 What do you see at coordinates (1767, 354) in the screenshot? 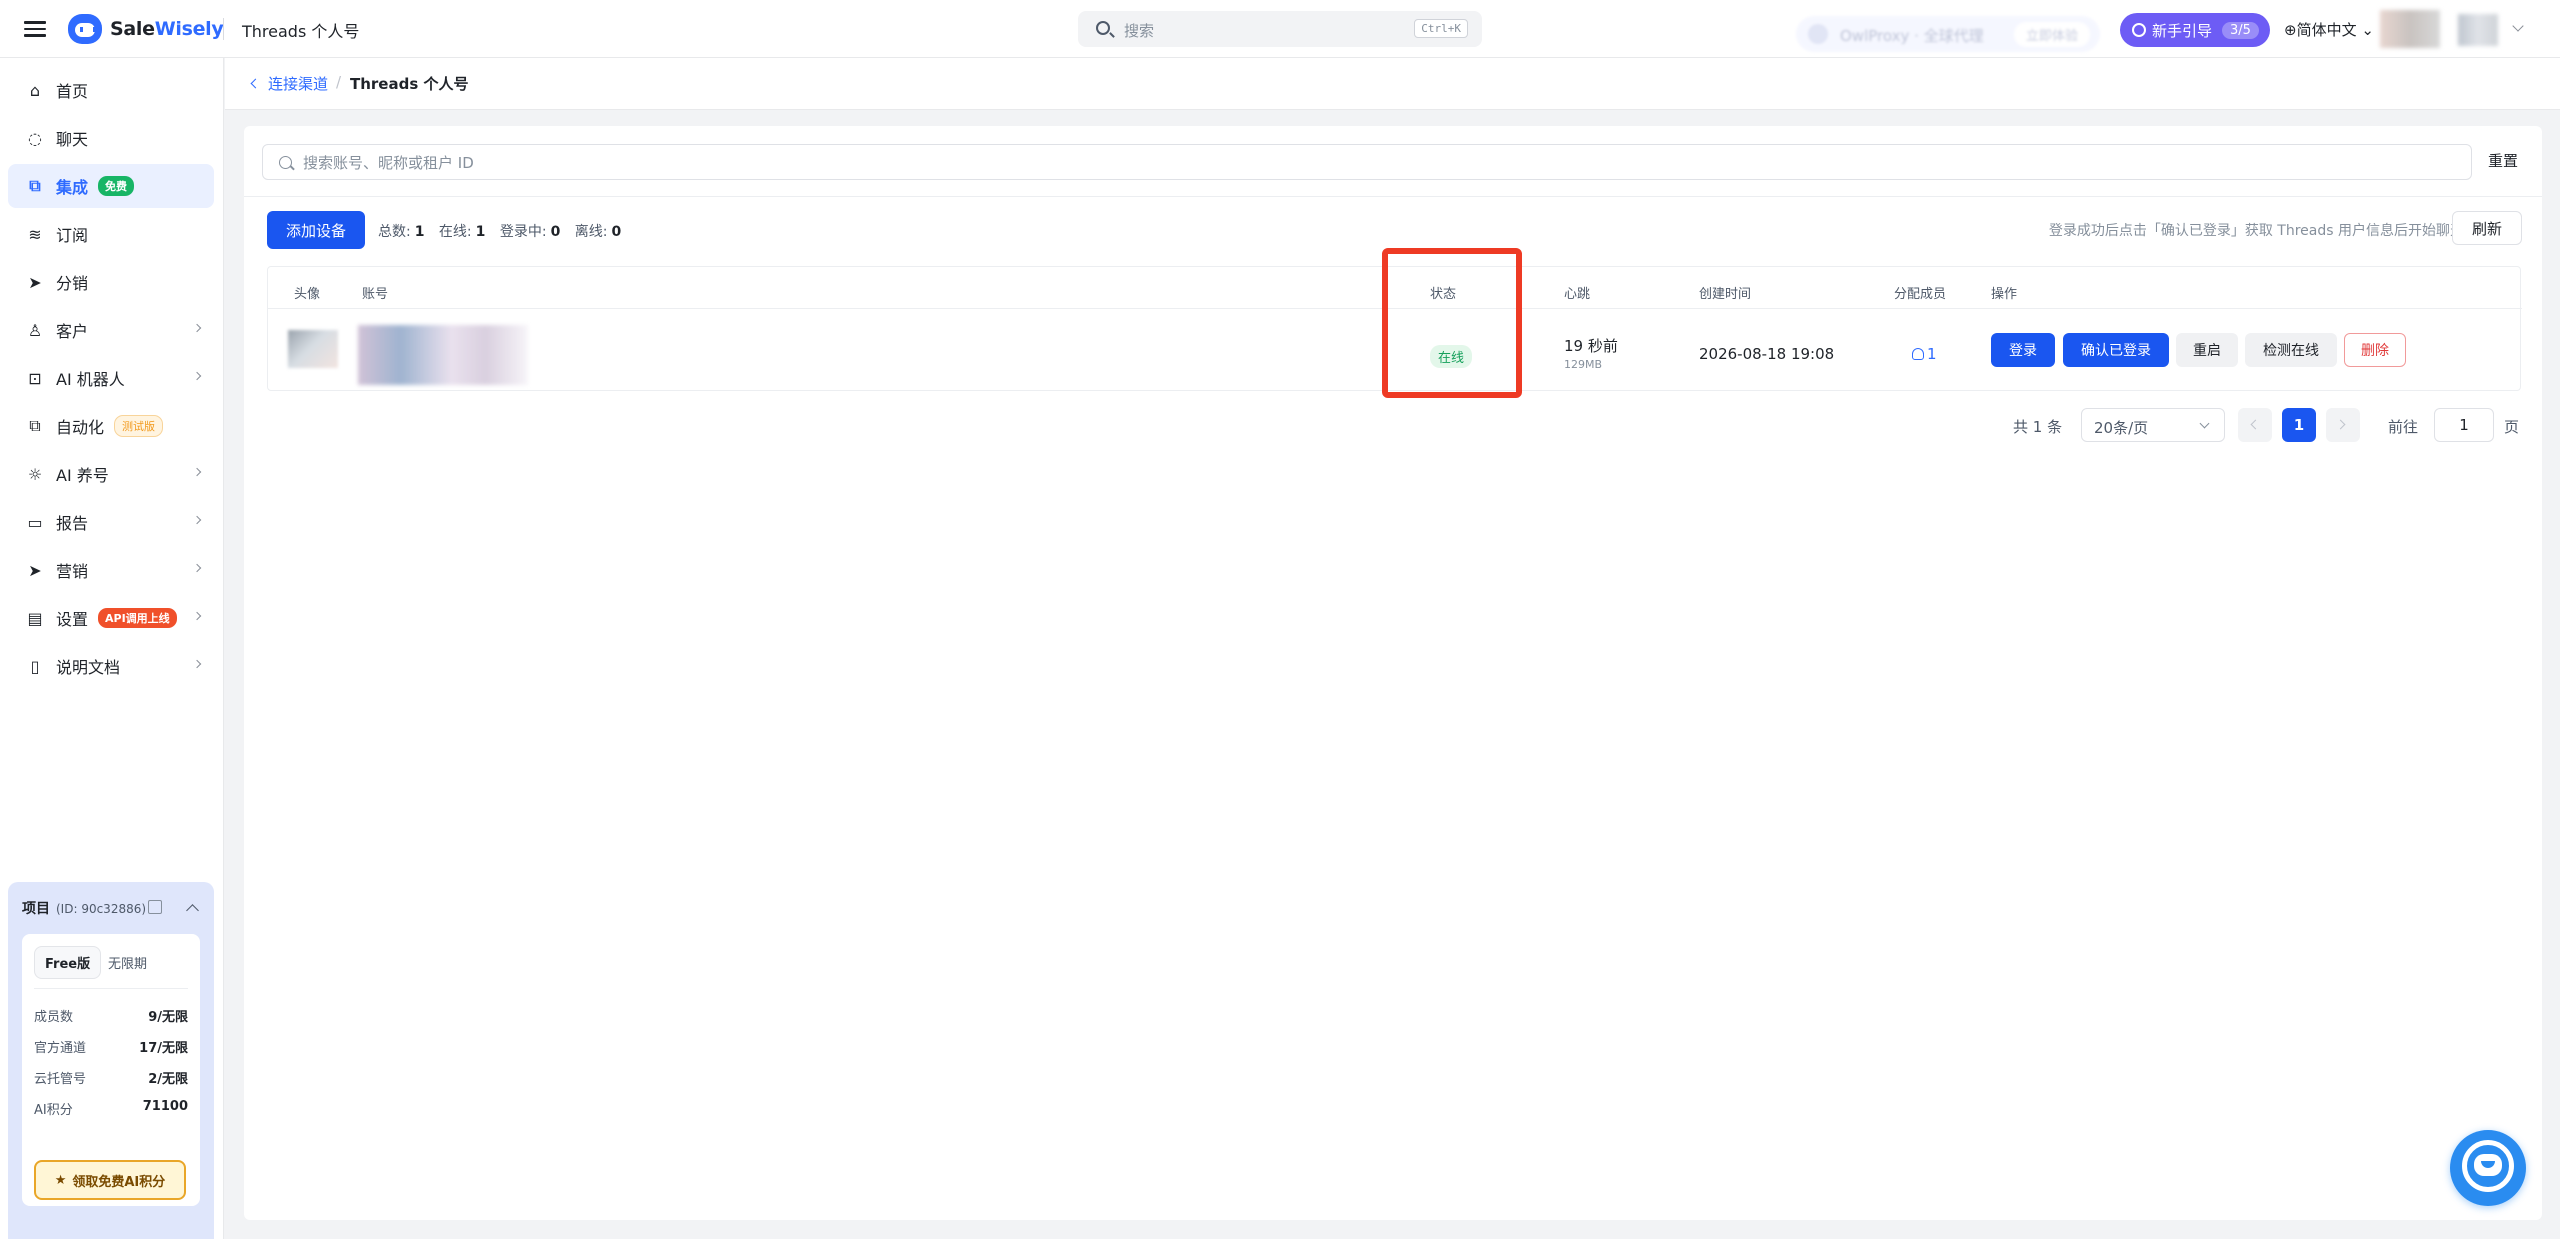
I see `created-time: 2026-08-18 19:08` at bounding box center [1767, 354].